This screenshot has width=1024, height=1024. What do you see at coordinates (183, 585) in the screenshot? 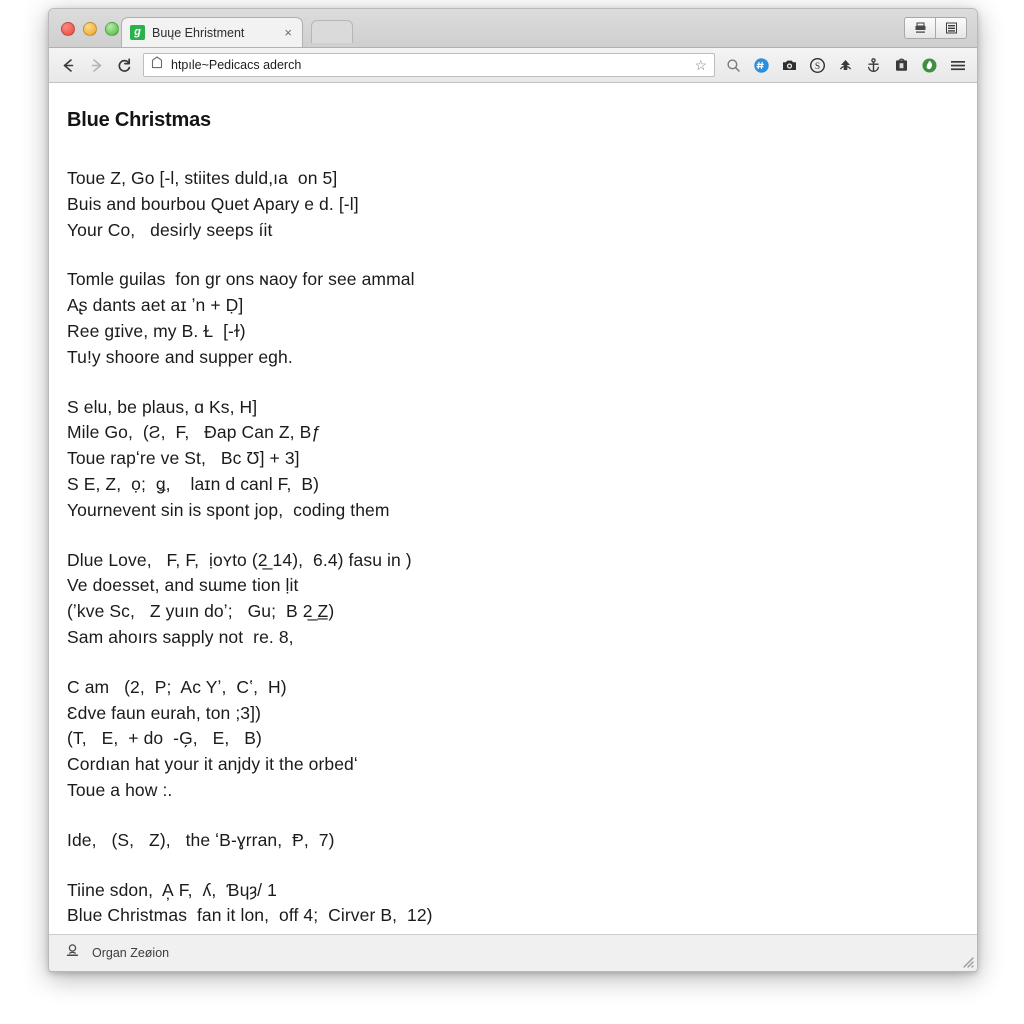
I see `lyrics-line: Ve doesset, and sɯme tion ḷit` at bounding box center [183, 585].